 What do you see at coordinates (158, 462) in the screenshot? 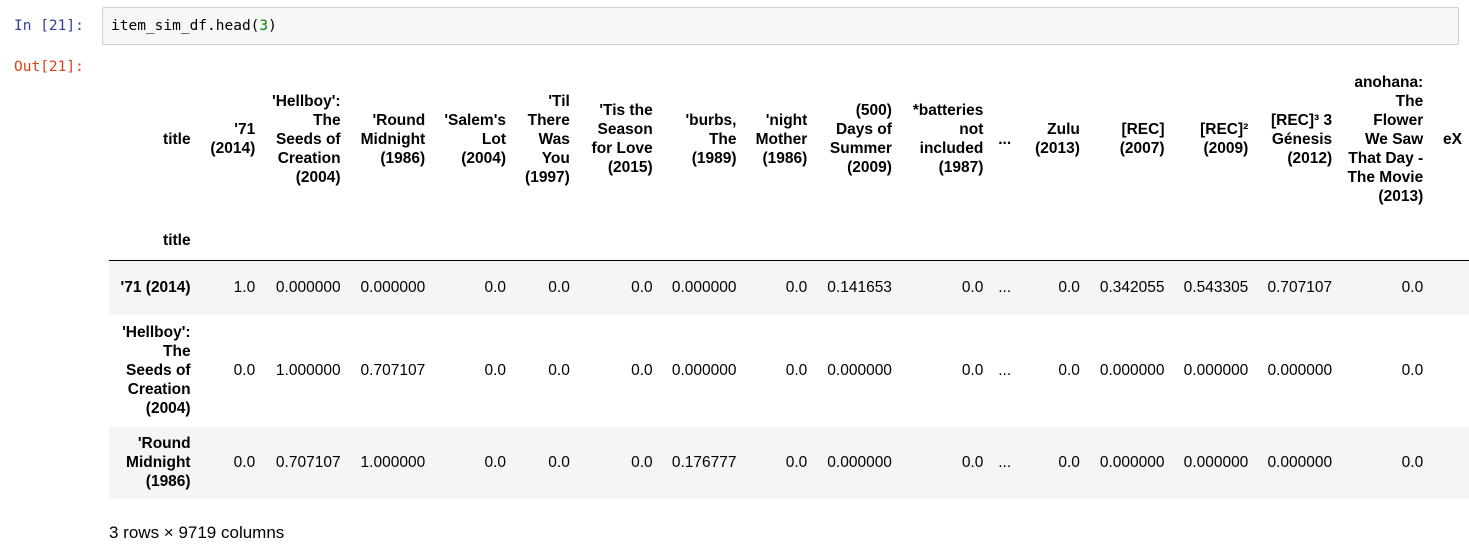
I see `row-index-label: 'Round Midnight (1986)` at bounding box center [158, 462].